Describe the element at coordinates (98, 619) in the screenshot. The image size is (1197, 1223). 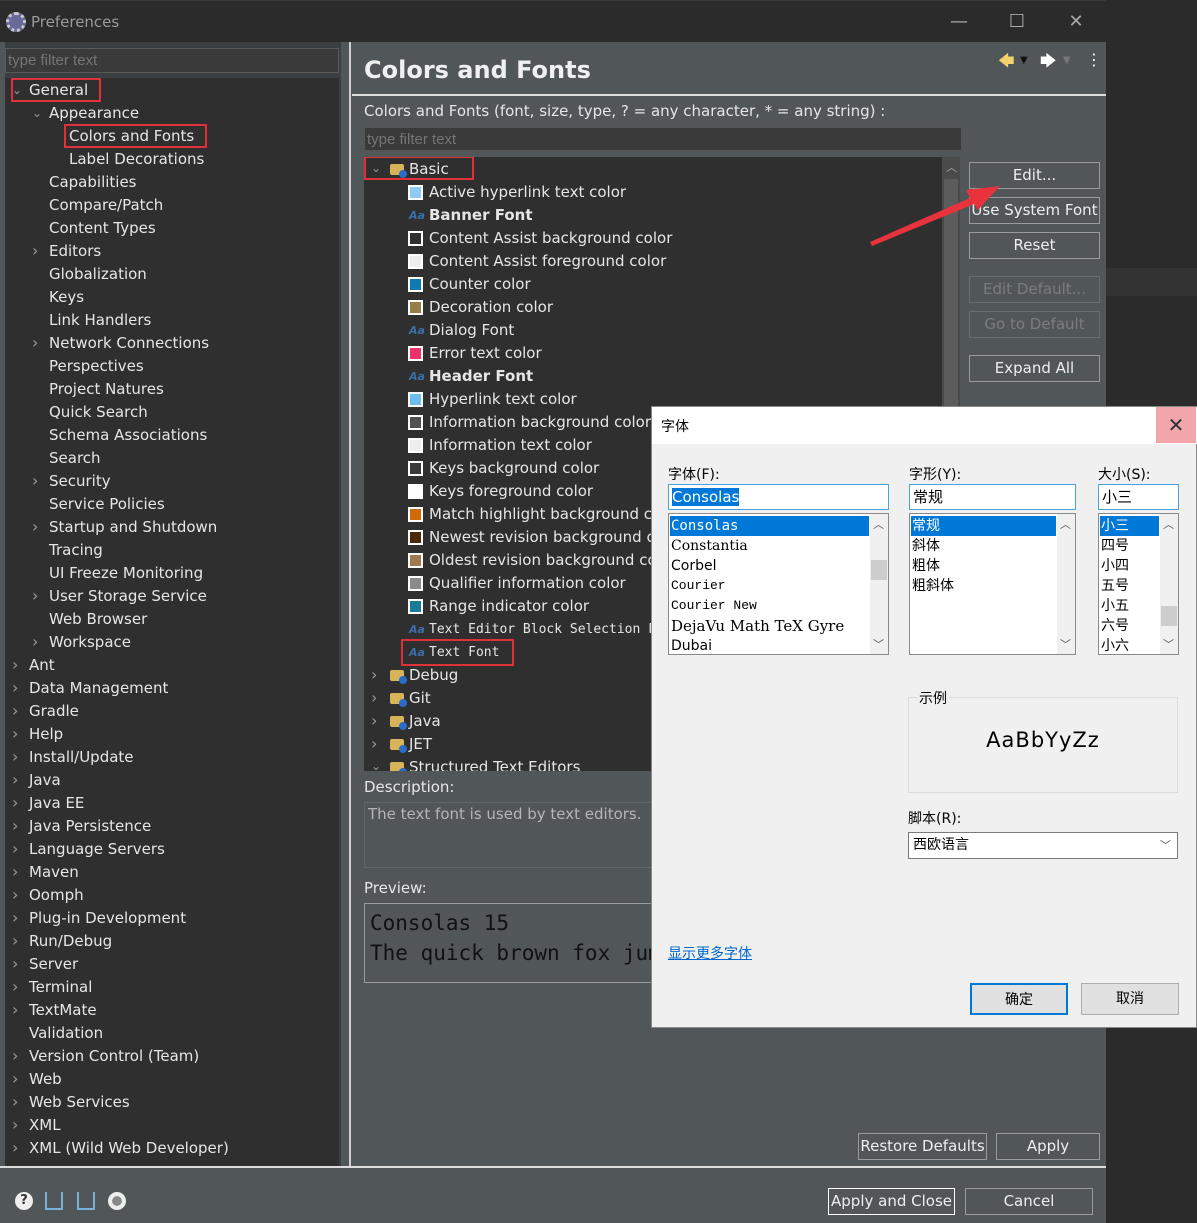
I see `tree-item: Web Browser` at that location.